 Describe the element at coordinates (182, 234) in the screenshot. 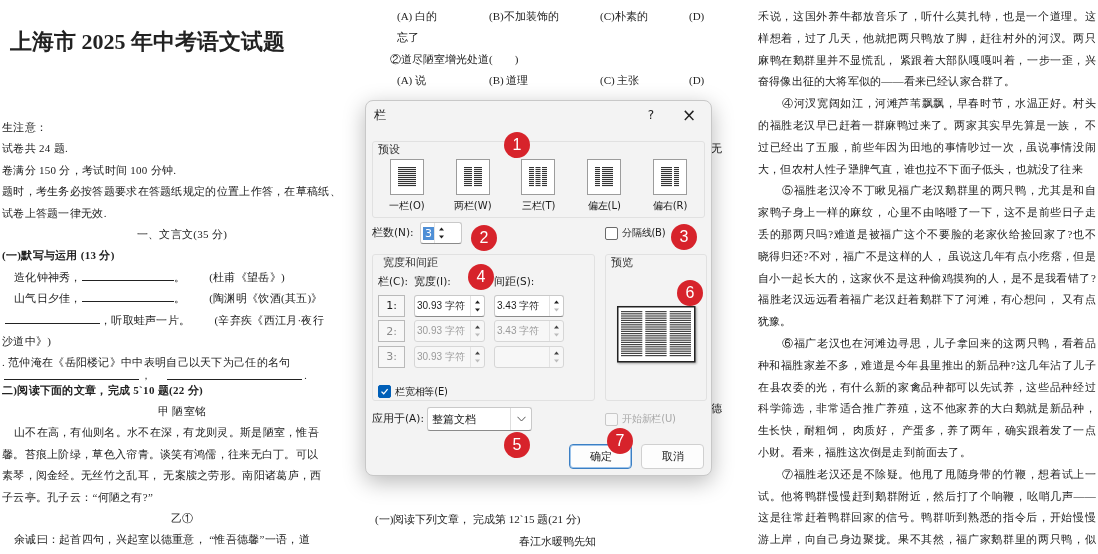

I see `heading: 一、文言文(35 分)` at that location.